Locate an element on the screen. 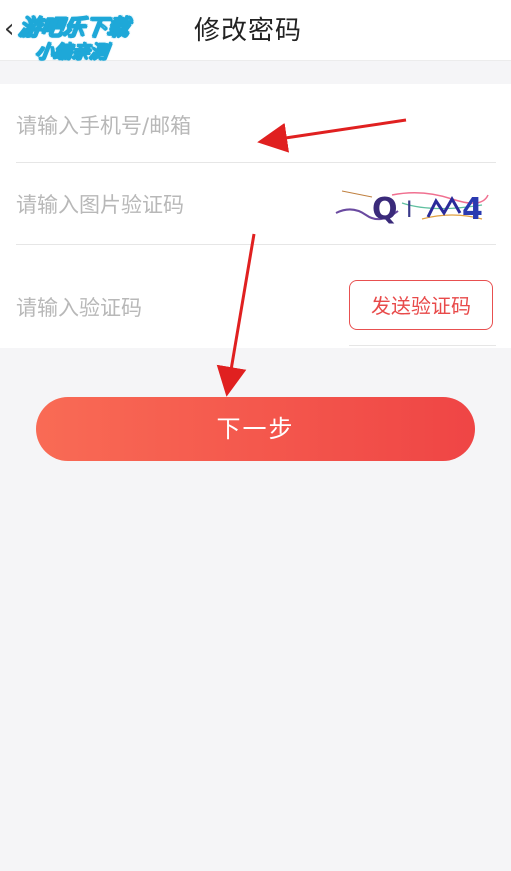  captcha-char-q: Q is located at coordinates (385, 209).